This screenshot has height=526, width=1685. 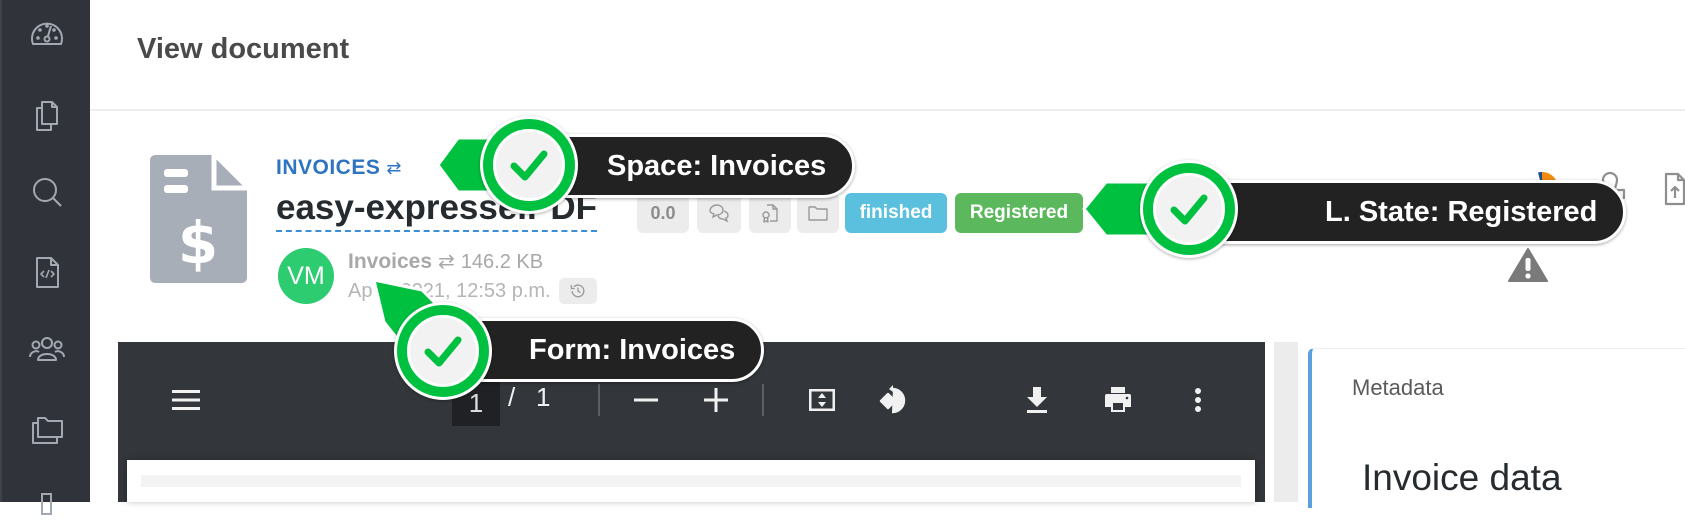 I want to click on document-date: Ap 2021, 12:53 p.m., so click(x=449, y=290).